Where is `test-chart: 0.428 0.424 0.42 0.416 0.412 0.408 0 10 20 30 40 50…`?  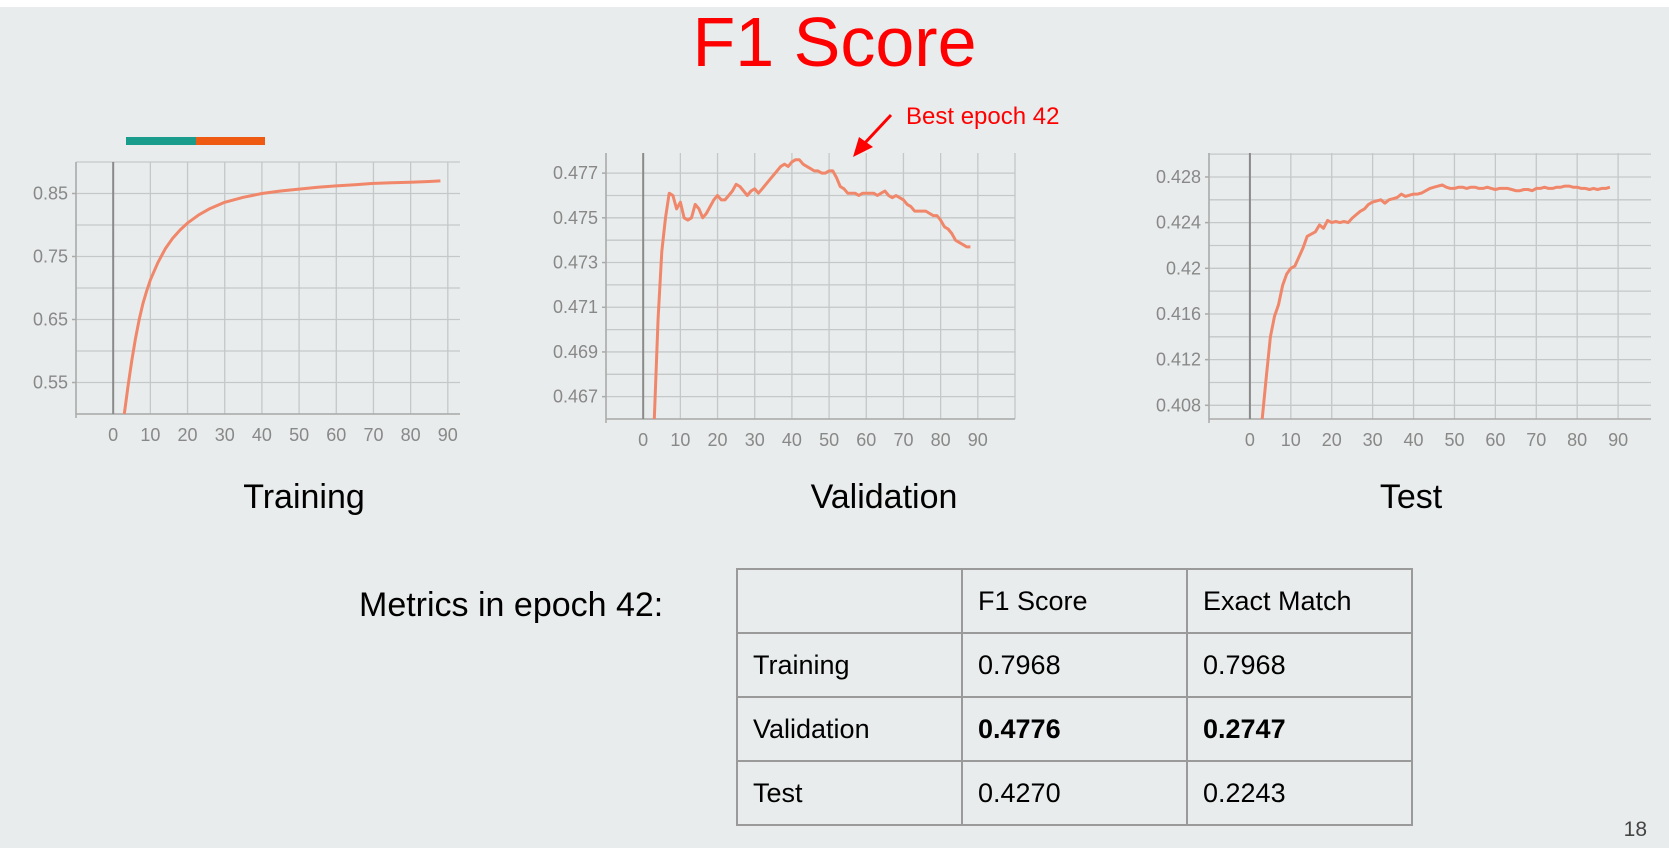
test-chart: 0.428 0.424 0.42 0.416 0.412 0.408 0 10 20 30 40 50… is located at coordinates (1403, 301).